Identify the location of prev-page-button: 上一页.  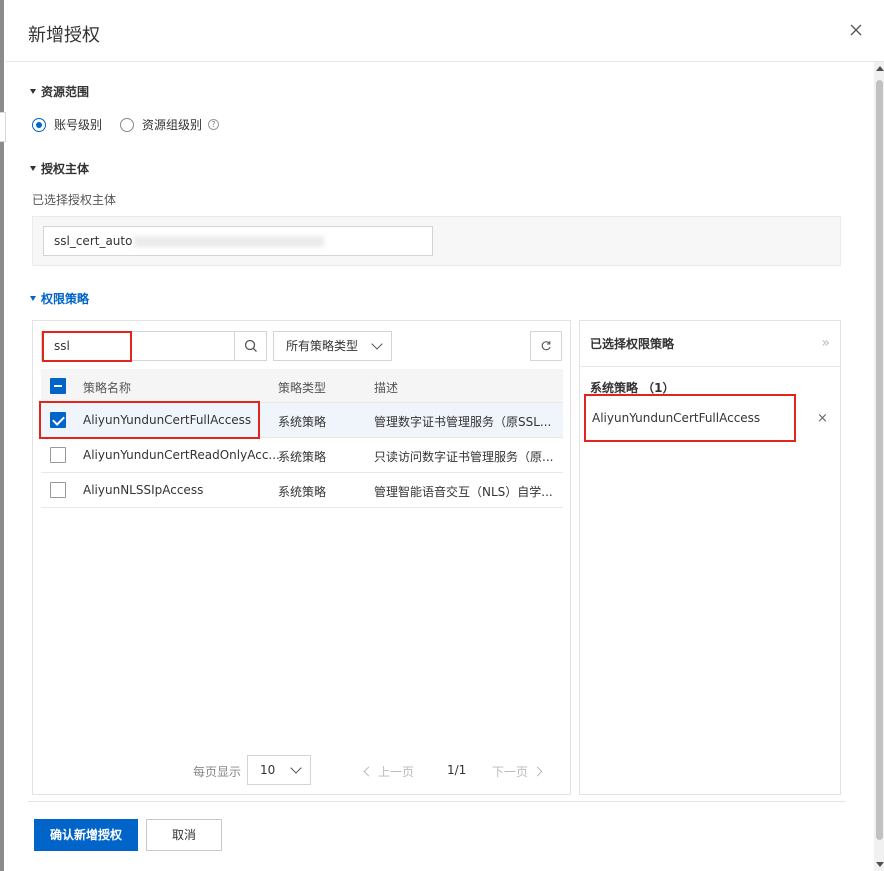
(389, 771).